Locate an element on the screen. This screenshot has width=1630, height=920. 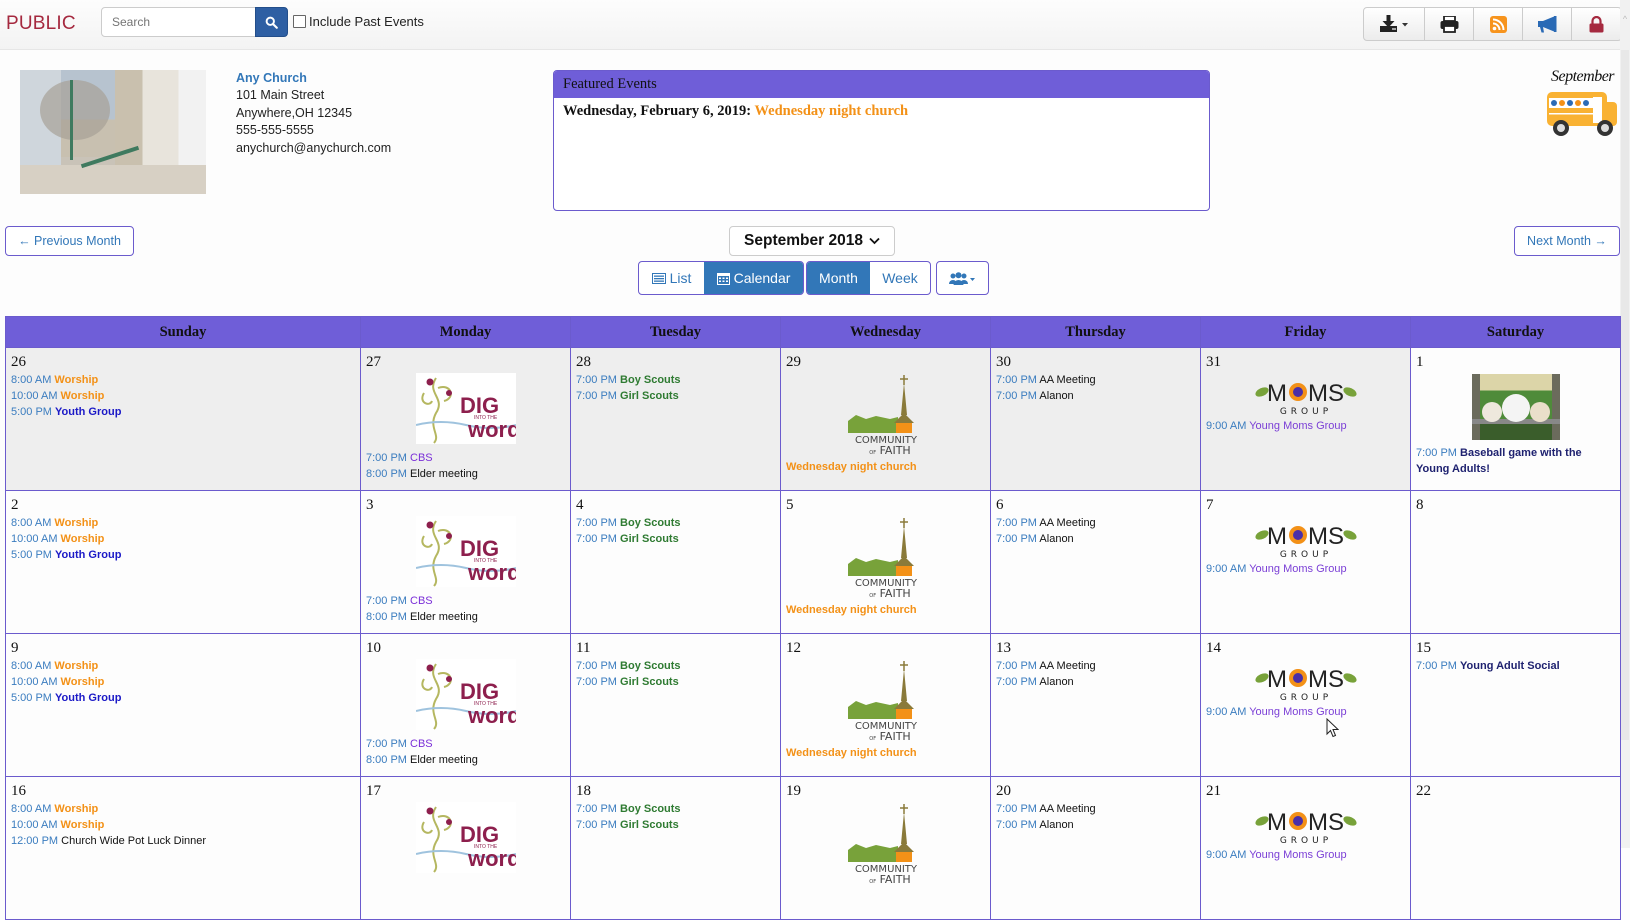
scrollbar-thumb is located at coordinates (1625, 395).